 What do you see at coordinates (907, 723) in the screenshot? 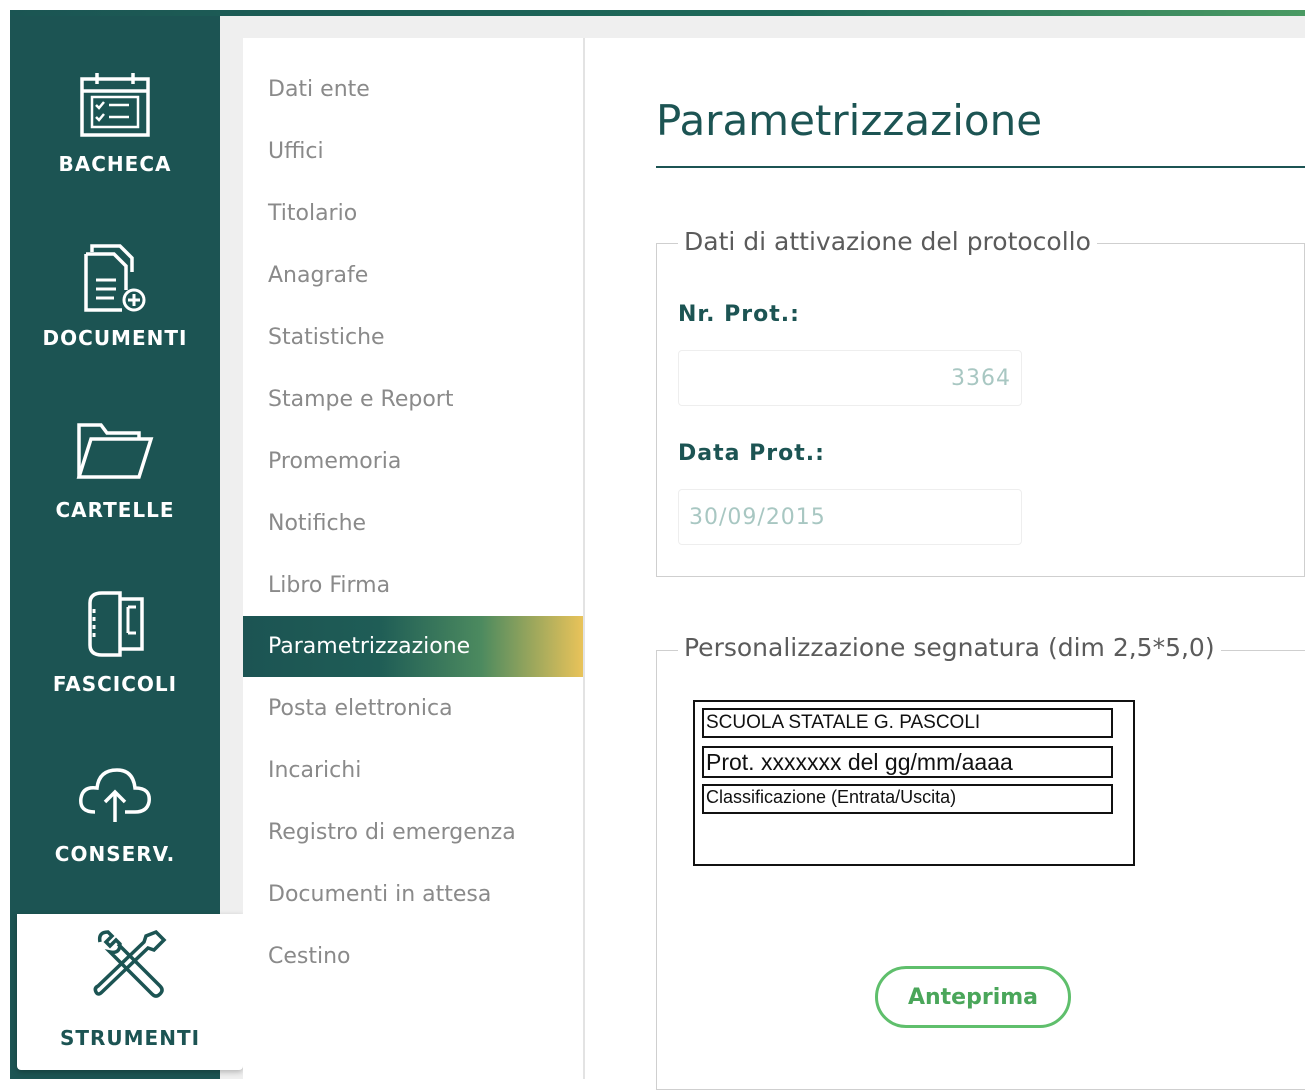
I see `signature-line-1: SCUOLA STATALE G. PASCOLI` at bounding box center [907, 723].